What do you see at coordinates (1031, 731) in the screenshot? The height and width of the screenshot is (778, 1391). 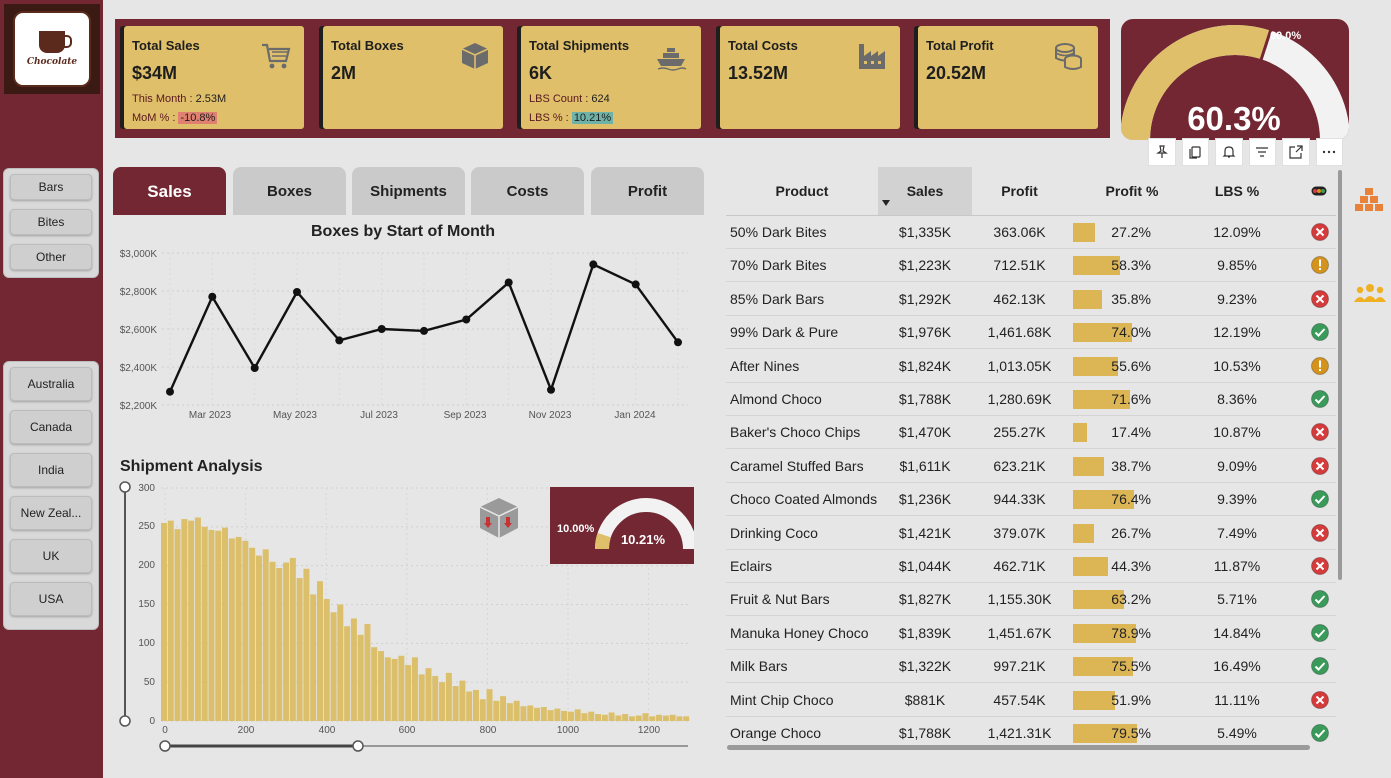 I see `table-row: Orange Choco $1,788K 1,421.31K 79.5% 5.49%` at bounding box center [1031, 731].